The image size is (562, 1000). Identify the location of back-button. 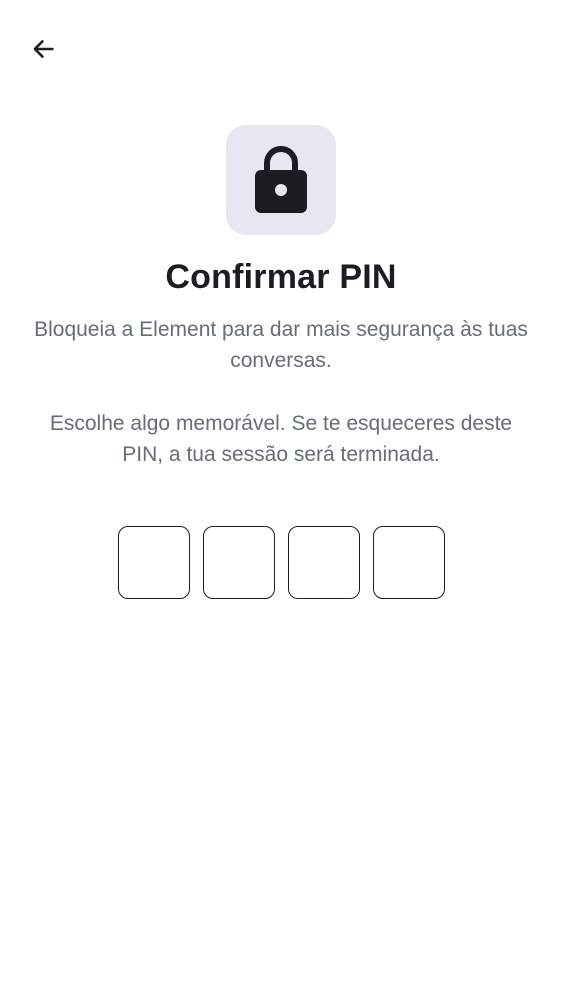
(43, 51).